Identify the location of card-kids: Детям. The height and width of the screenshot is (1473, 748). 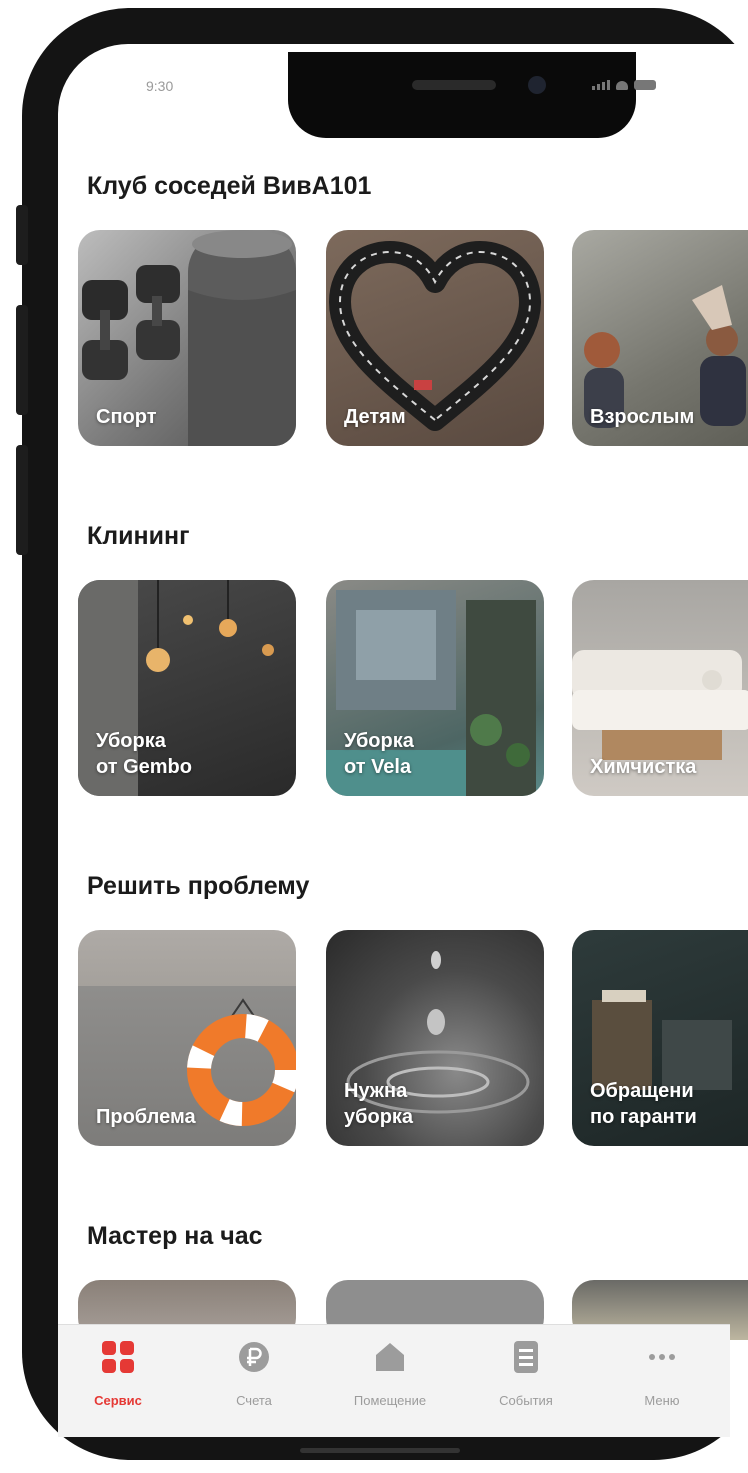
(435, 338).